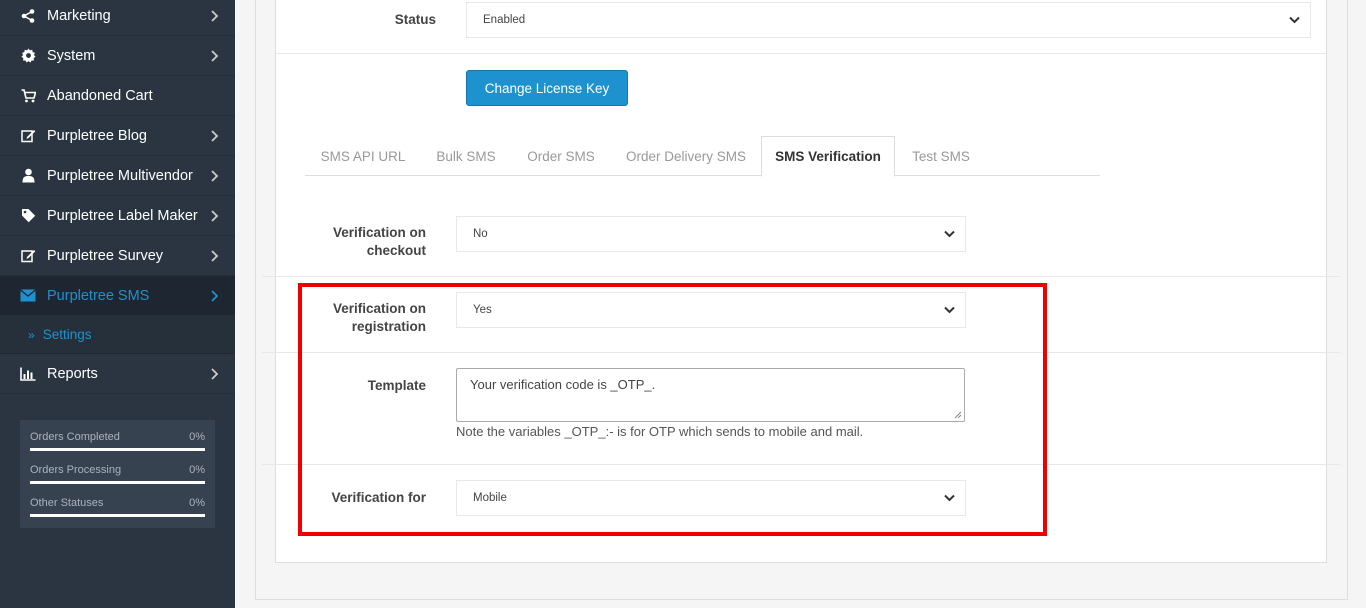 This screenshot has width=1366, height=608. I want to click on nav-system: System, so click(117, 56).